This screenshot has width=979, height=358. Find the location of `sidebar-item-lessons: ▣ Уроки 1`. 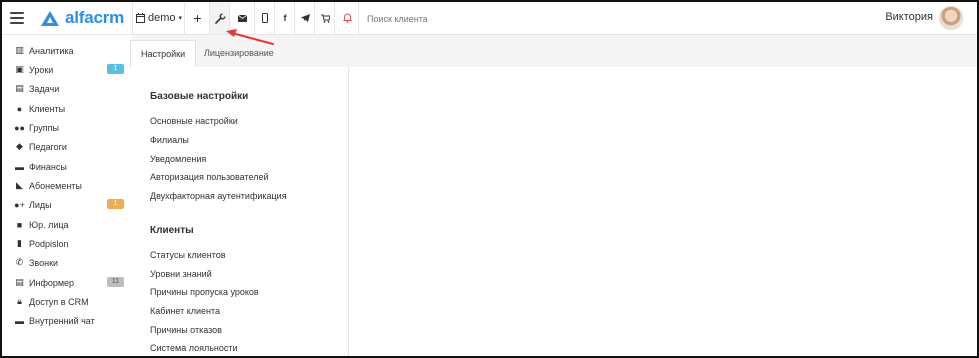

sidebar-item-lessons: ▣ Уроки 1 is located at coordinates (70, 69).